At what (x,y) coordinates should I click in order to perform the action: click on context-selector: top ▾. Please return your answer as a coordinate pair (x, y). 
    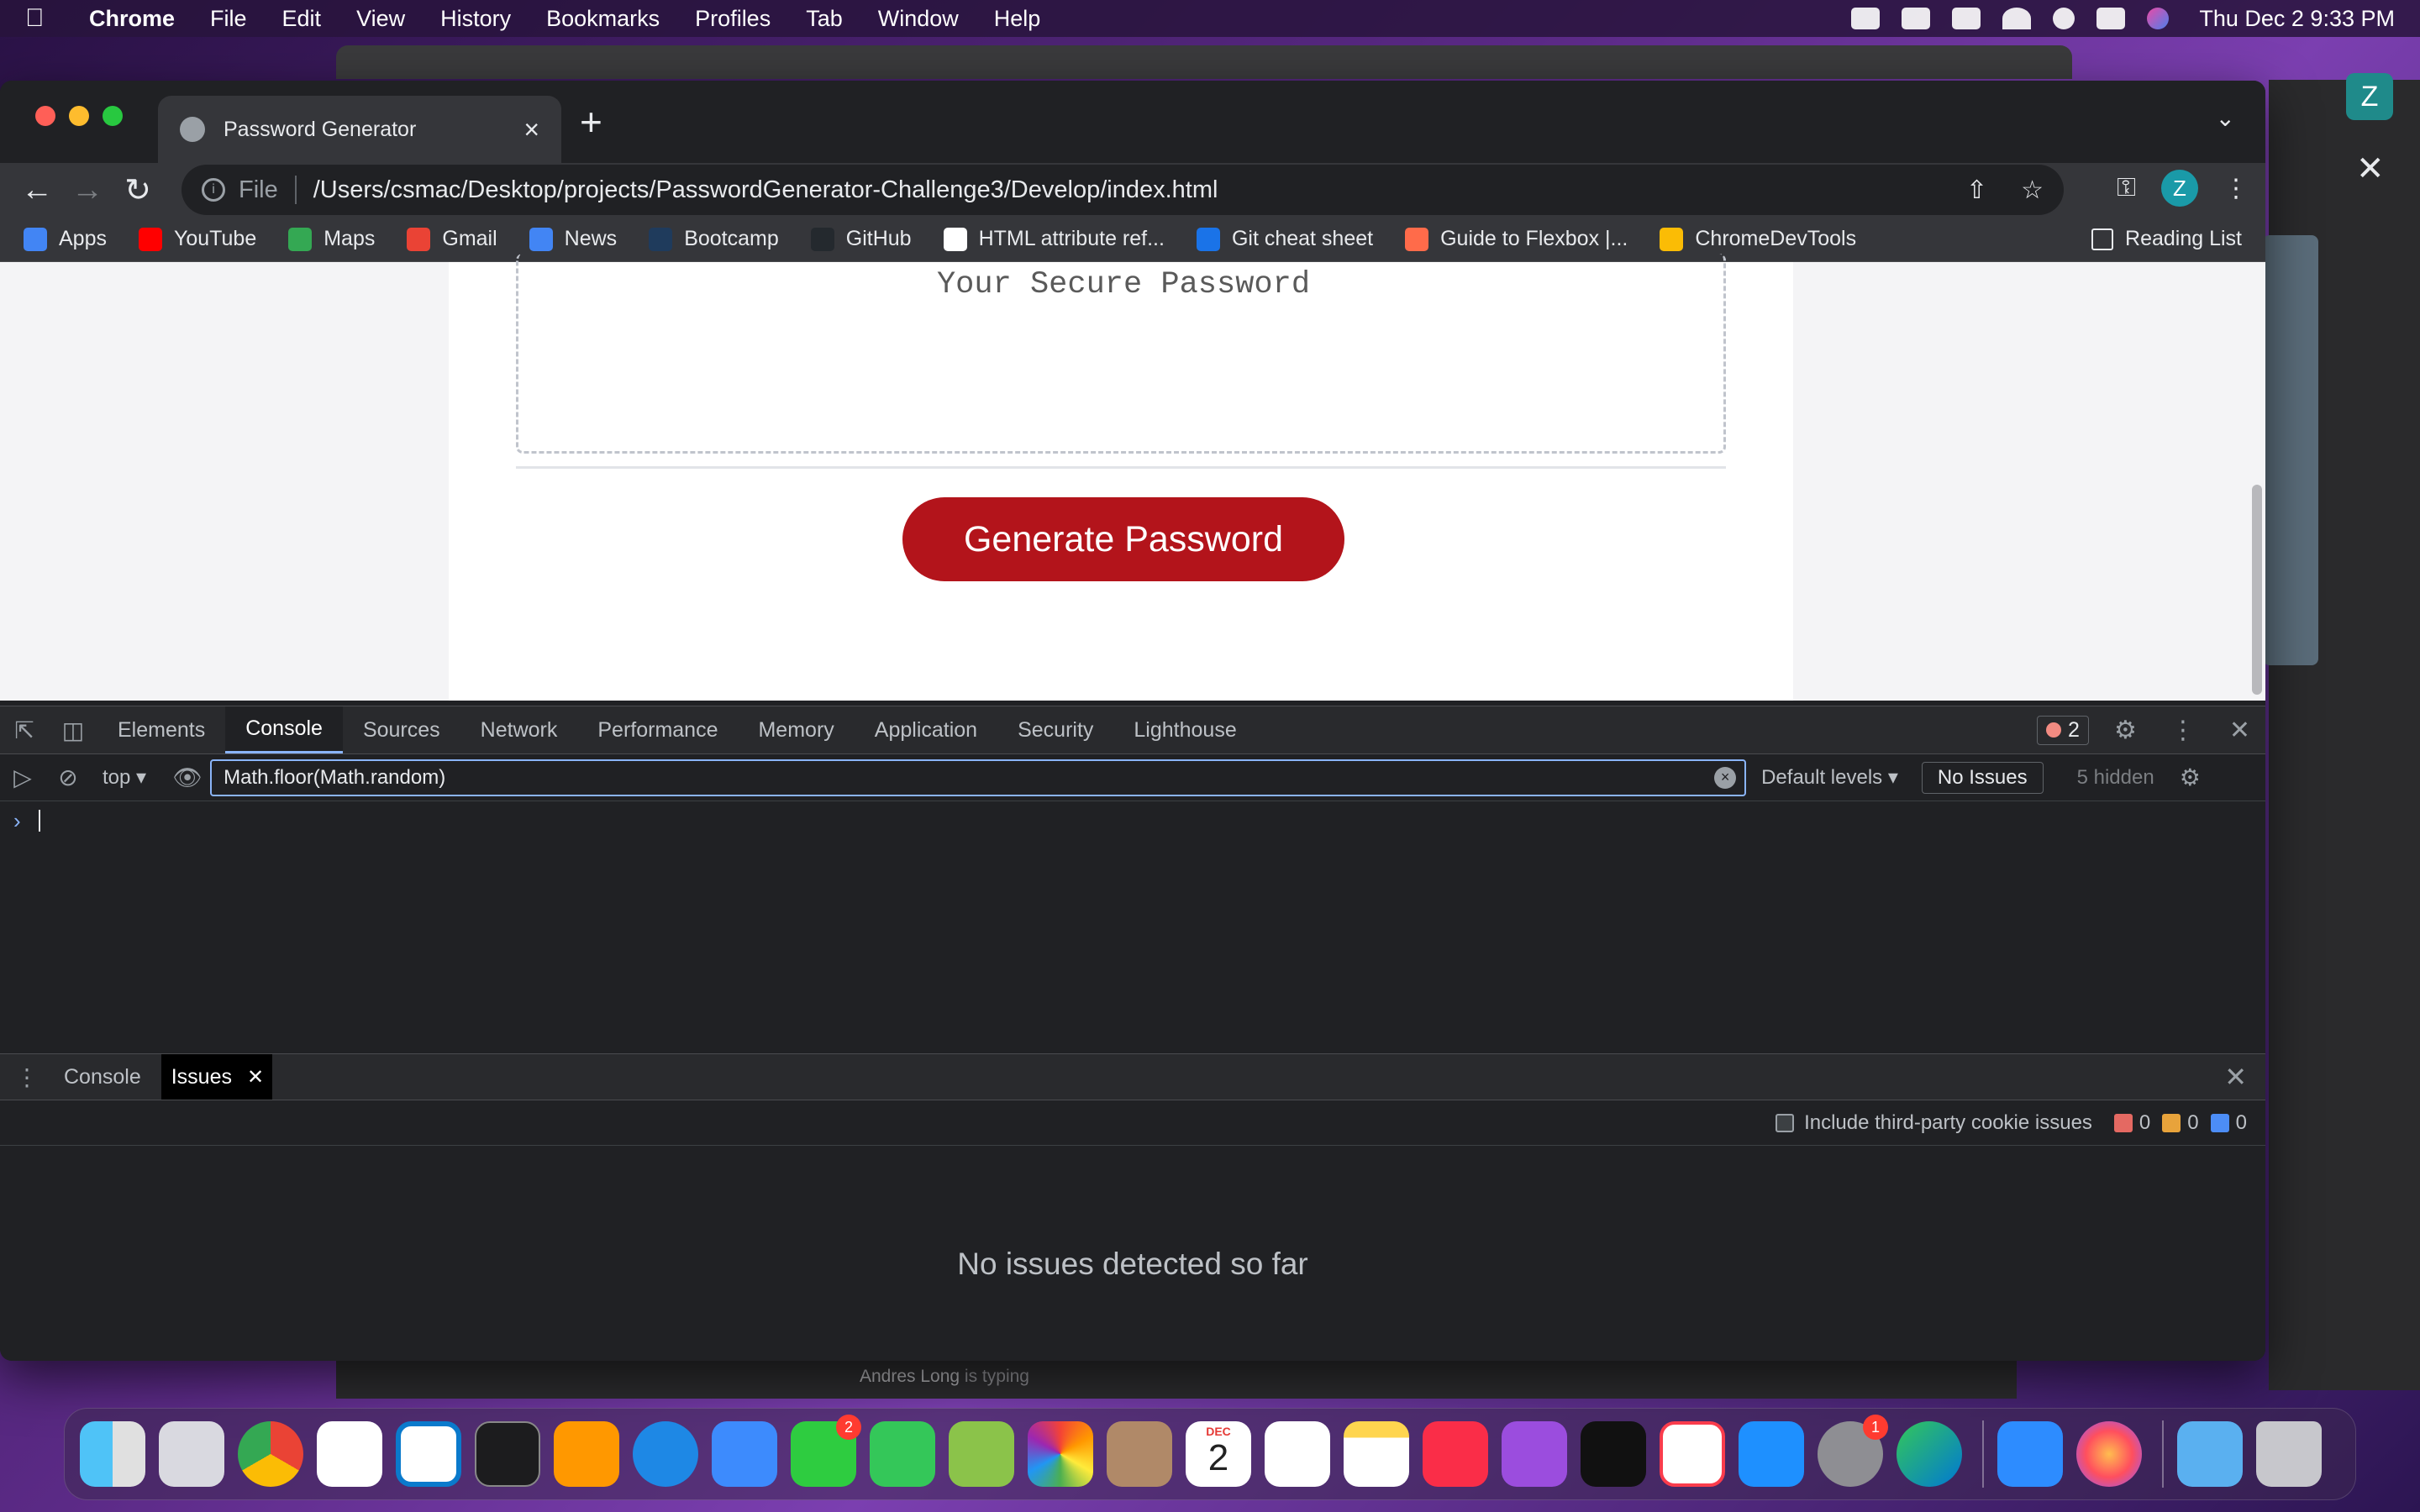
    Looking at the image, I should click on (124, 777).